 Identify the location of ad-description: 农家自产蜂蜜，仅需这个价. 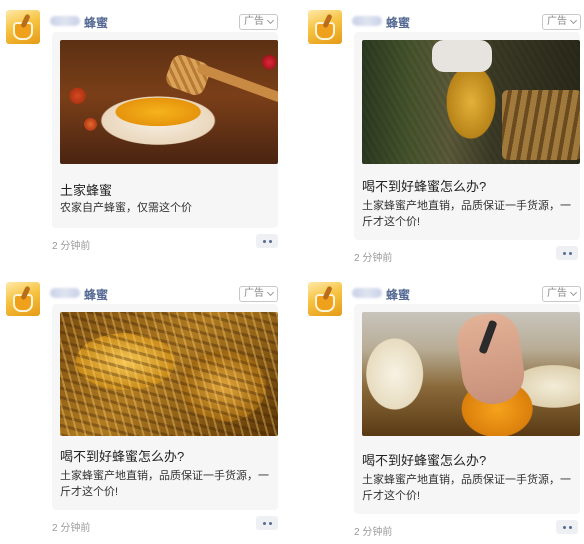
(126, 208).